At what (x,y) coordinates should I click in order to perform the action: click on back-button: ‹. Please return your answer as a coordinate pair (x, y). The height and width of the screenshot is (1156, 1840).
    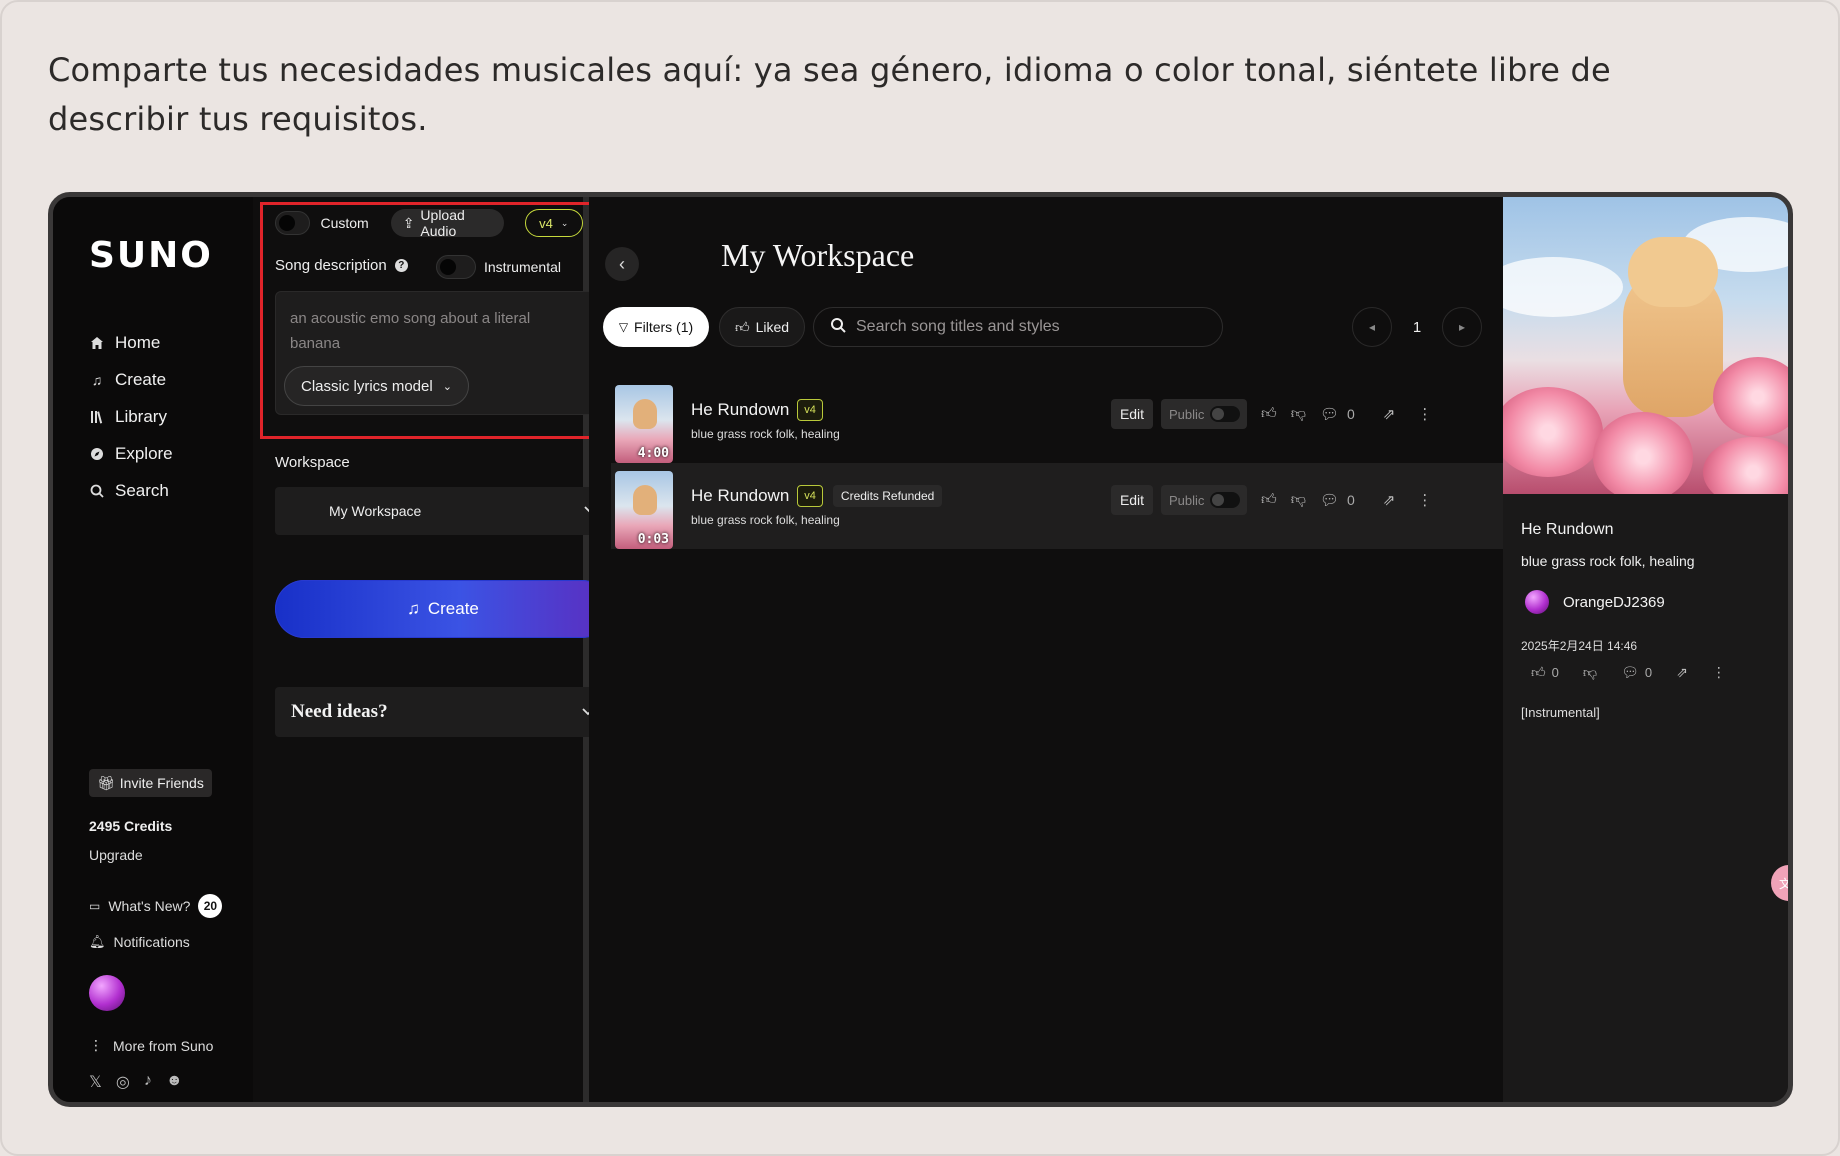
    Looking at the image, I should click on (622, 264).